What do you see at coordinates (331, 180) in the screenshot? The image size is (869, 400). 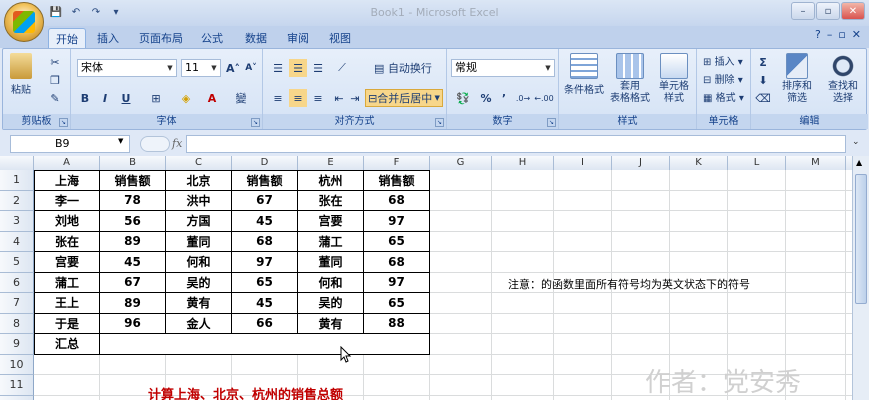 I see `cell-e1: 杭州` at bounding box center [331, 180].